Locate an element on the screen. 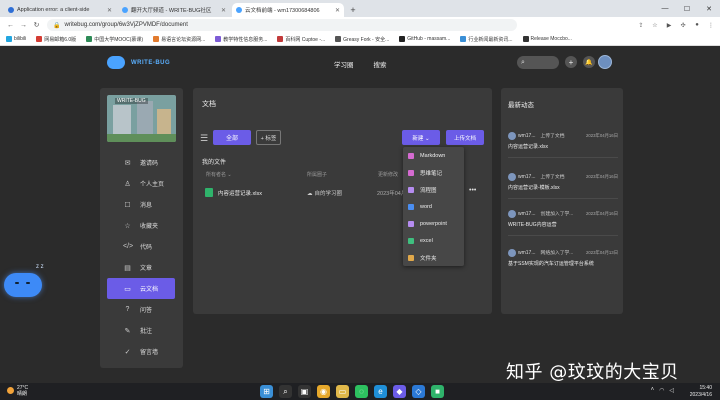 This screenshot has width=720, height=400. add-tag-button: + 标签 is located at coordinates (268, 137).